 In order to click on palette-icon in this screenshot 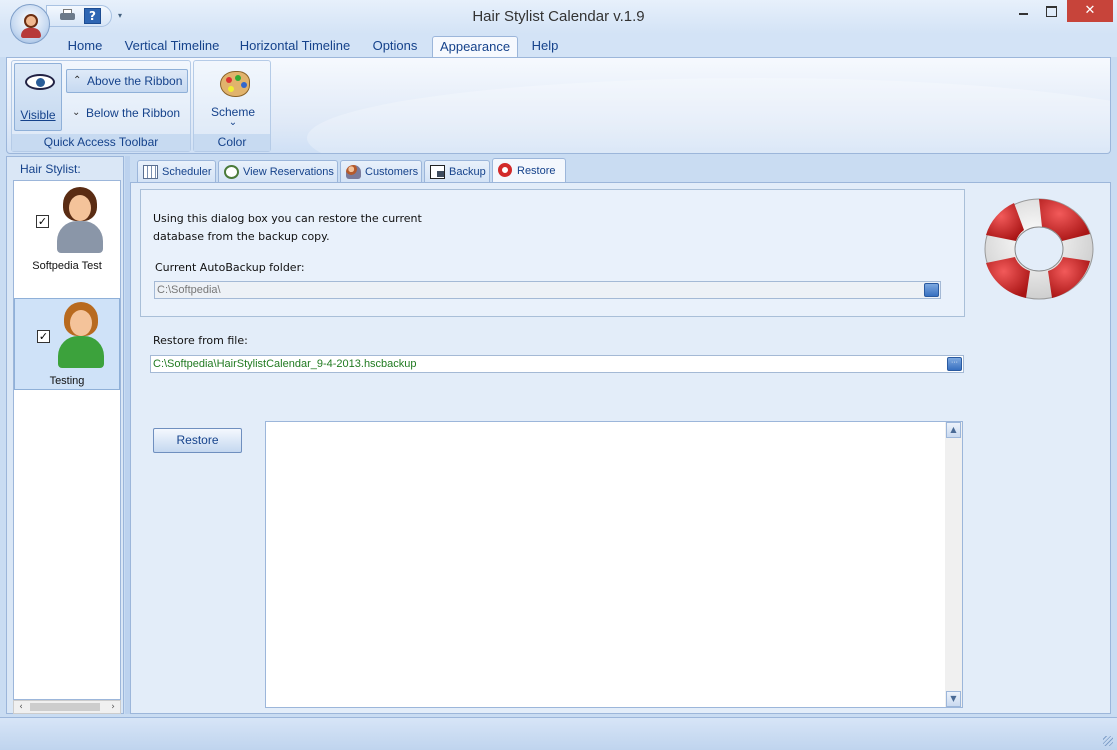, I will do `click(235, 84)`.